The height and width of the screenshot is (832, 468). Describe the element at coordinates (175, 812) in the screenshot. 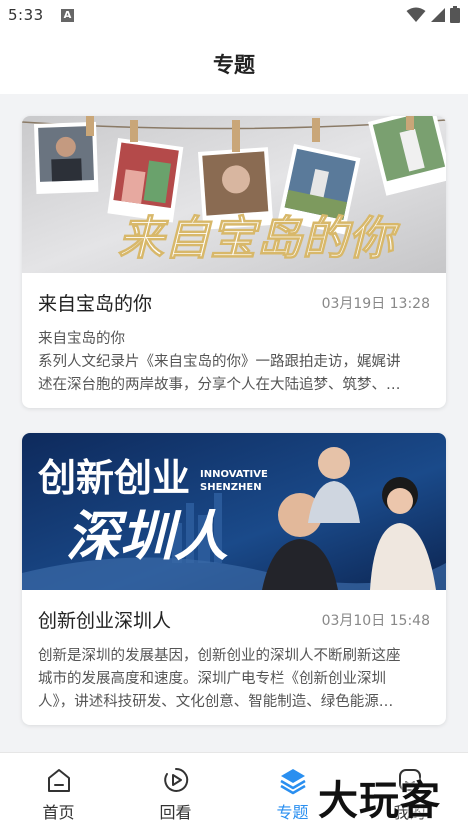

I see `tab-label: 回看` at that location.